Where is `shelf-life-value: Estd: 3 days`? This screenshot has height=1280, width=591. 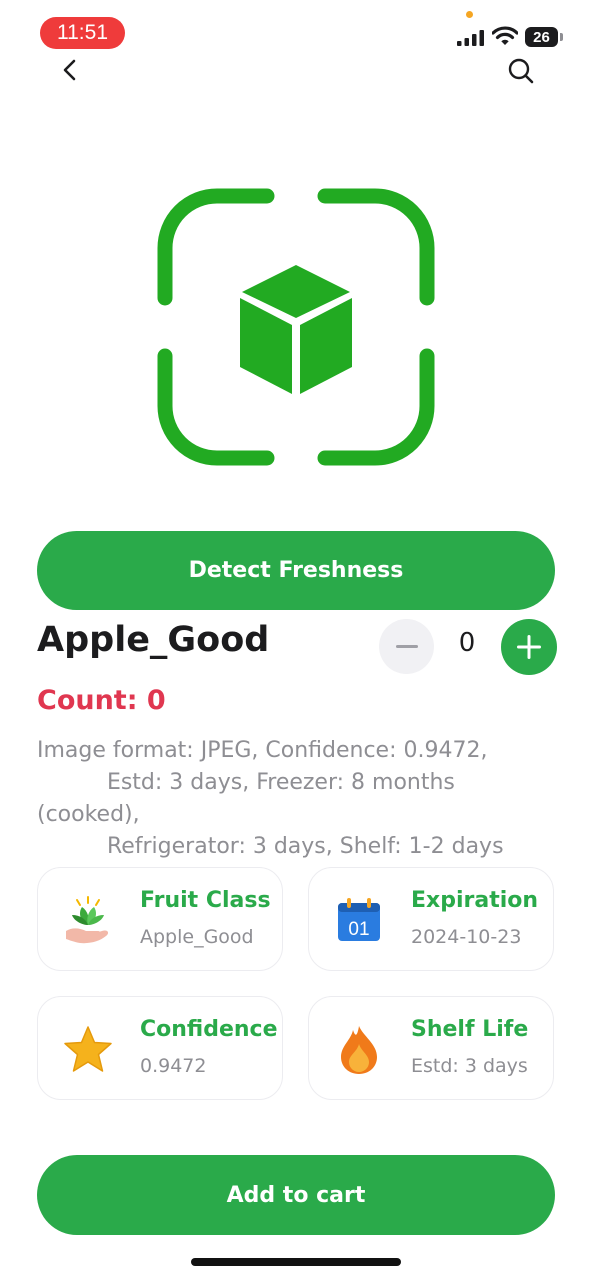 shelf-life-value: Estd: 3 days is located at coordinates (469, 1066).